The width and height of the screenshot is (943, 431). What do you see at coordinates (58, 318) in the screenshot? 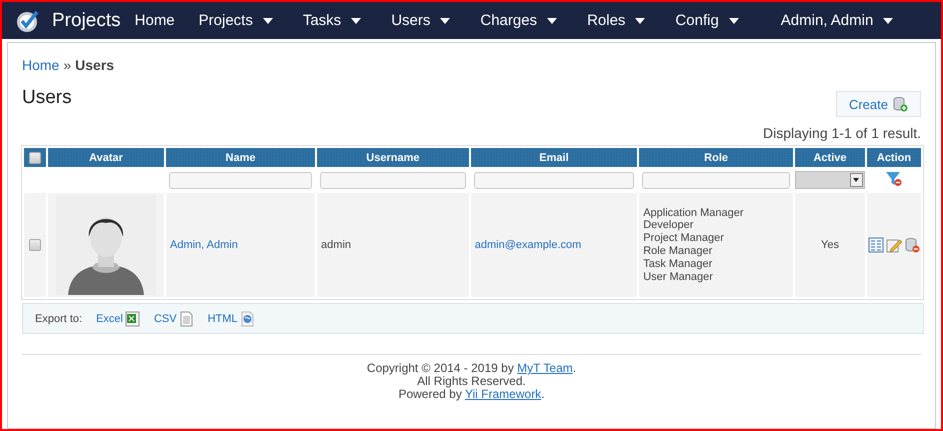
I see `export-label: Export to:` at bounding box center [58, 318].